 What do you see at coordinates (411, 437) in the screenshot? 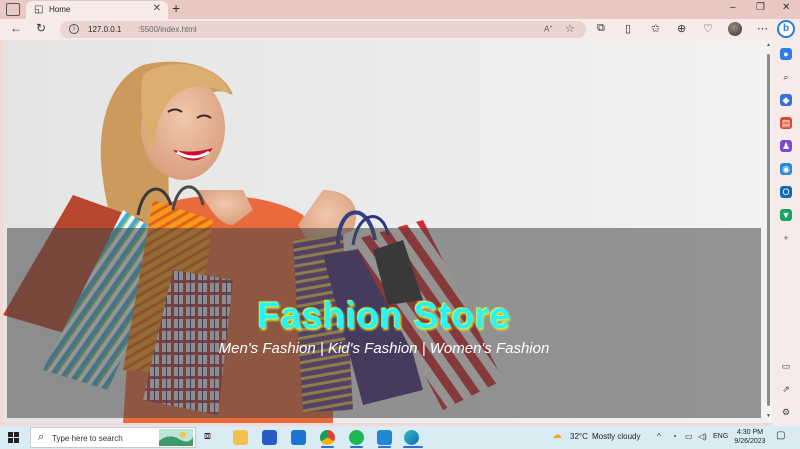
I see `edge-icon` at bounding box center [411, 437].